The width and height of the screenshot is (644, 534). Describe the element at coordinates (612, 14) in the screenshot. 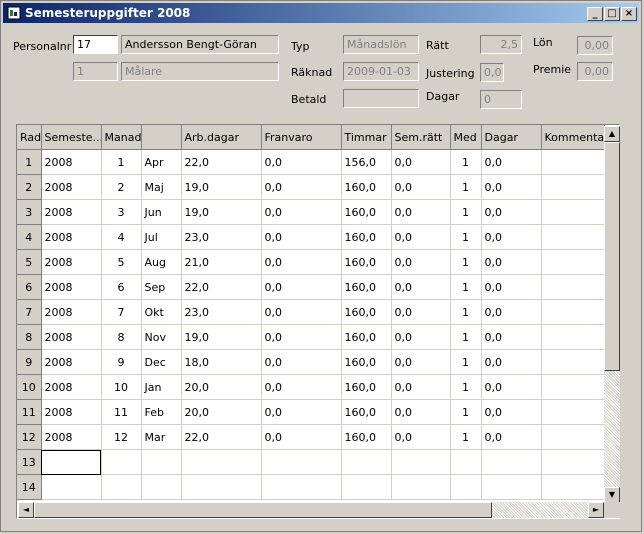

I see `maximize-button: □` at that location.